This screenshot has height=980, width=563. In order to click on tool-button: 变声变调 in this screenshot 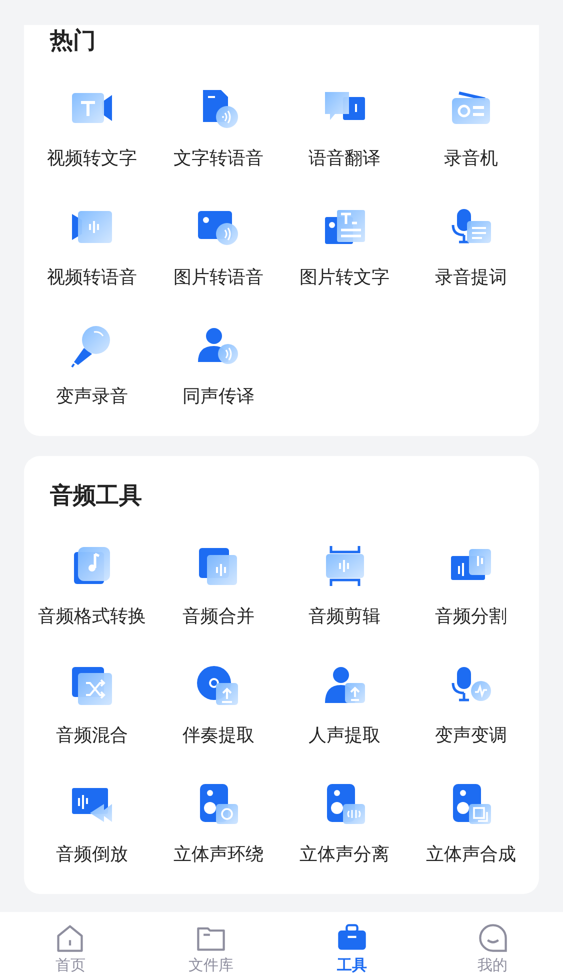, I will do `click(471, 704)`.